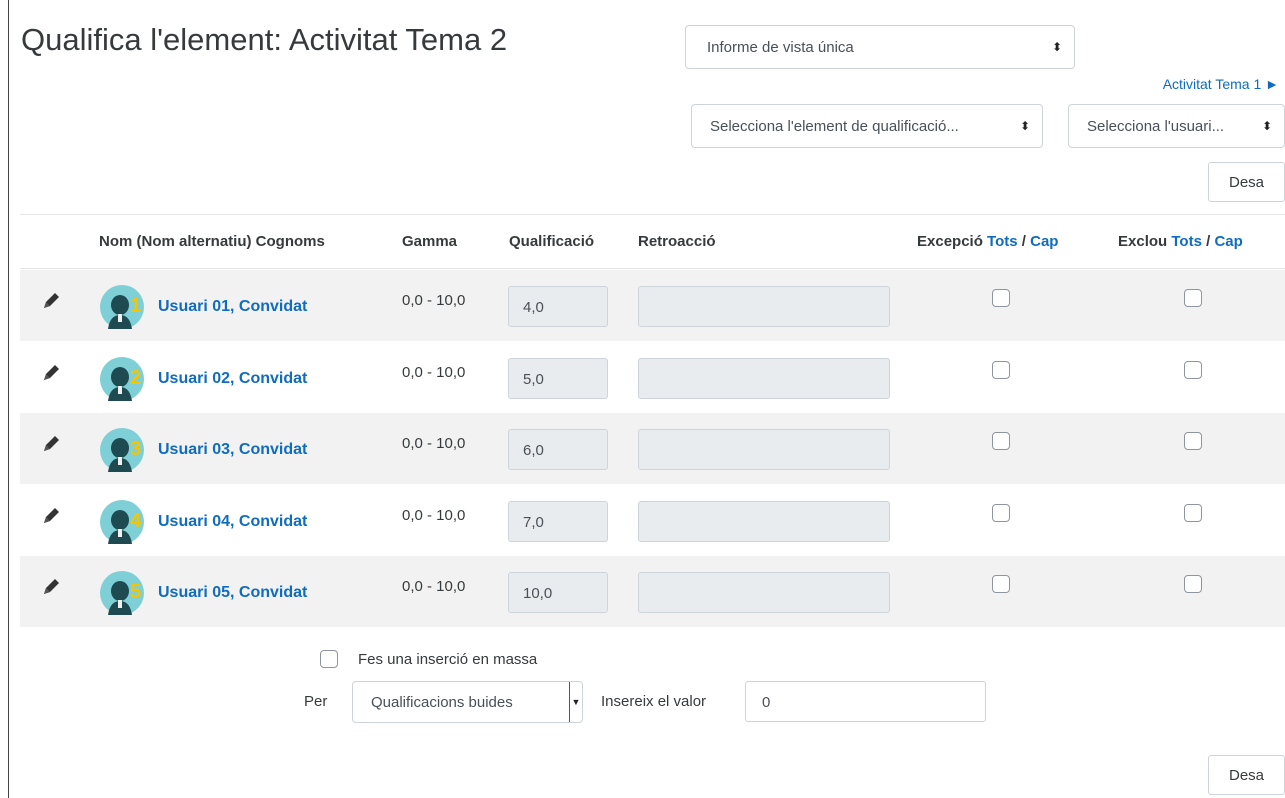 Image resolution: width=1285 pixels, height=798 pixels. I want to click on bulk-insert-value-label: Insereix el valor, so click(654, 701).